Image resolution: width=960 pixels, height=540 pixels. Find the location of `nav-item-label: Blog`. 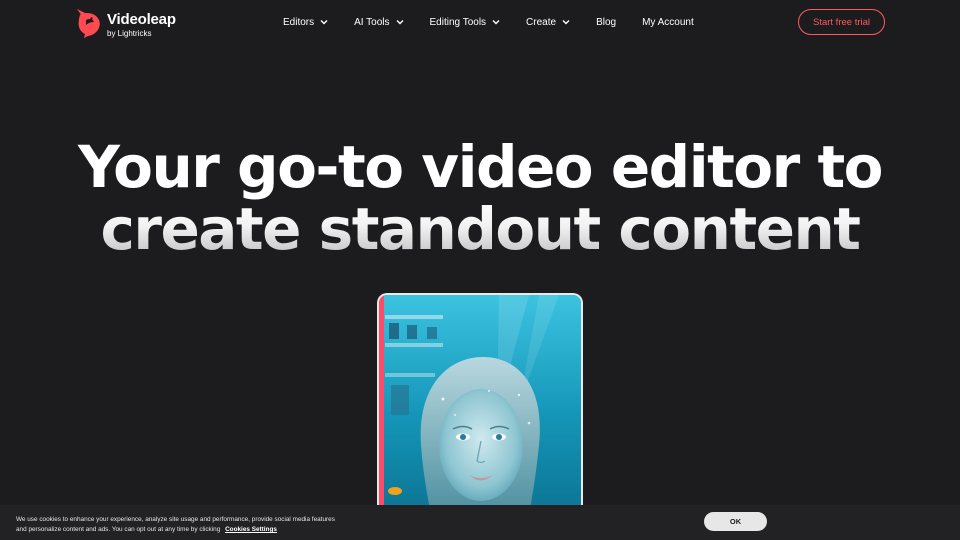

nav-item-label: Blog is located at coordinates (606, 22).